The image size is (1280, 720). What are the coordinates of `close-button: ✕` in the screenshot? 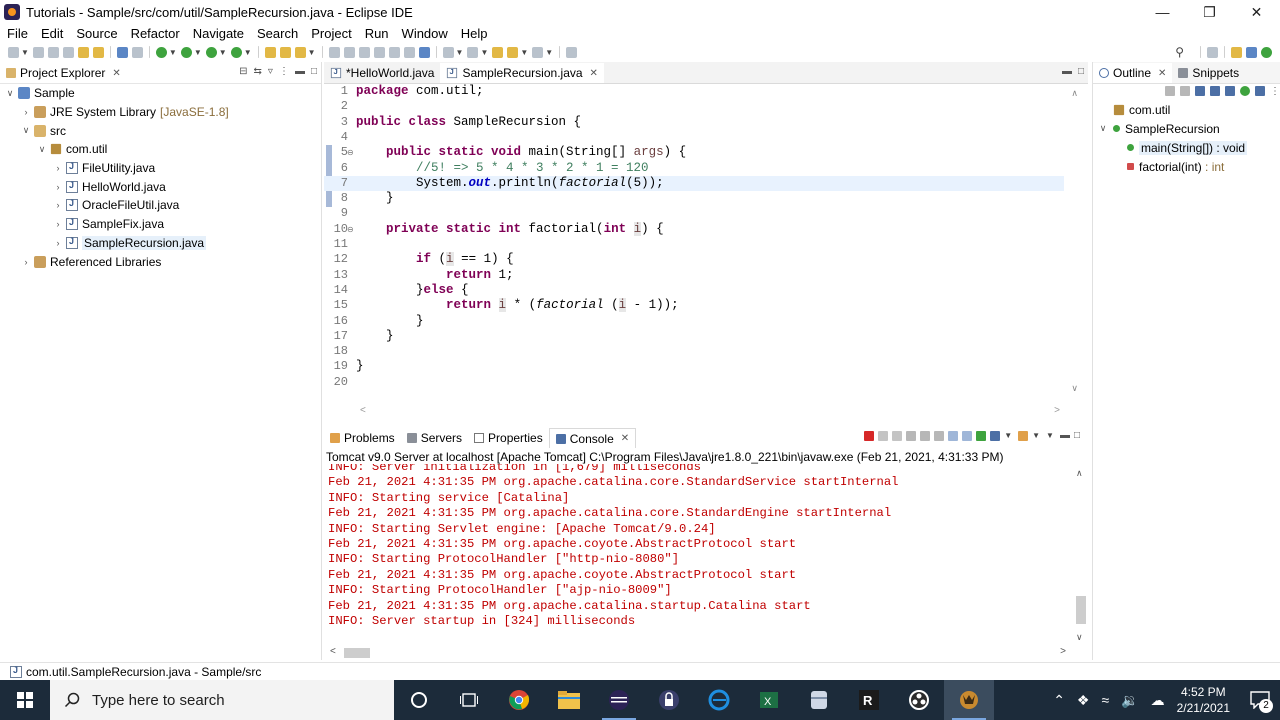 It's located at (1256, 12).